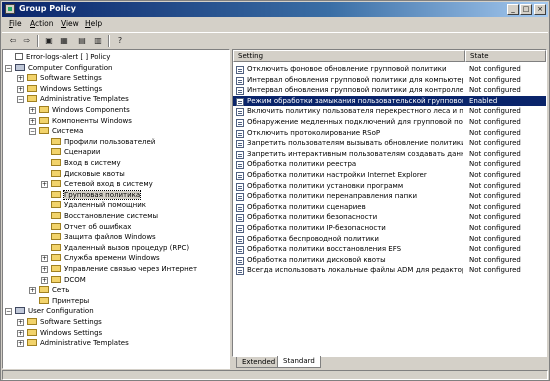  I want to click on tree-item: Дисковые квоты, so click(83, 174).